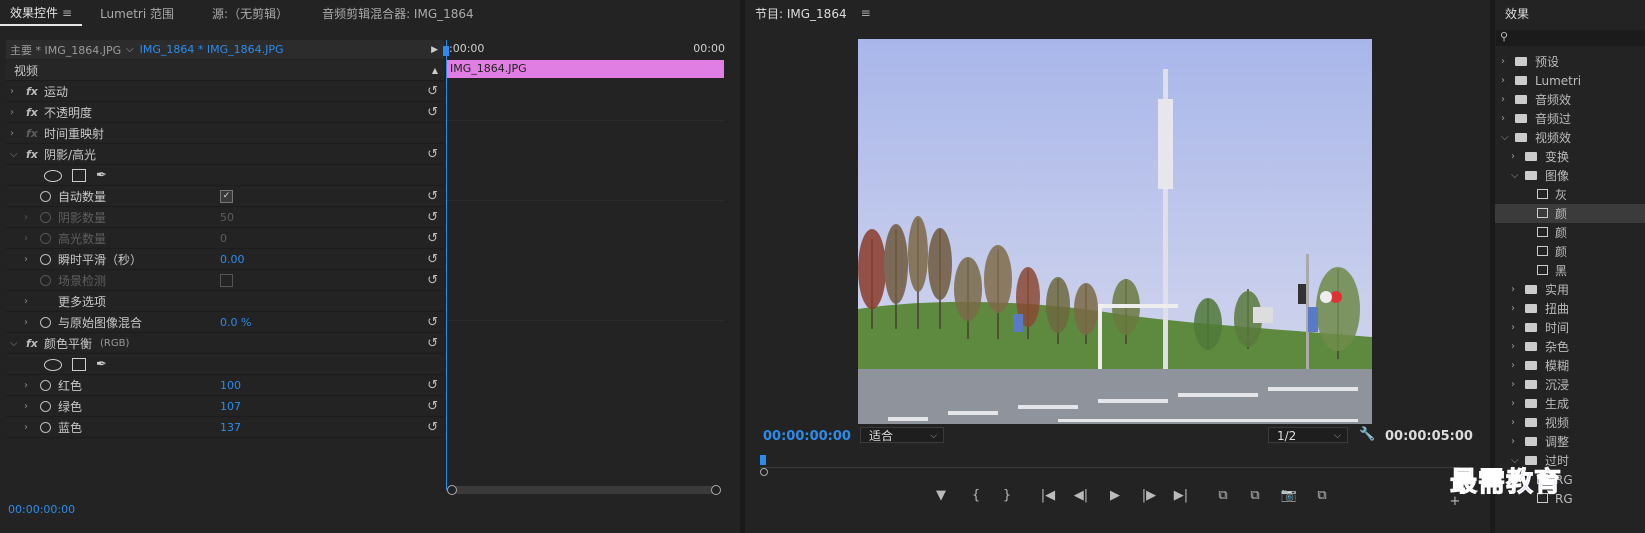 The image size is (1645, 533). What do you see at coordinates (398, 13) in the screenshot?
I see `tab-audio-clip-mixer: 音频剪辑混合器: IMG_1864` at bounding box center [398, 13].